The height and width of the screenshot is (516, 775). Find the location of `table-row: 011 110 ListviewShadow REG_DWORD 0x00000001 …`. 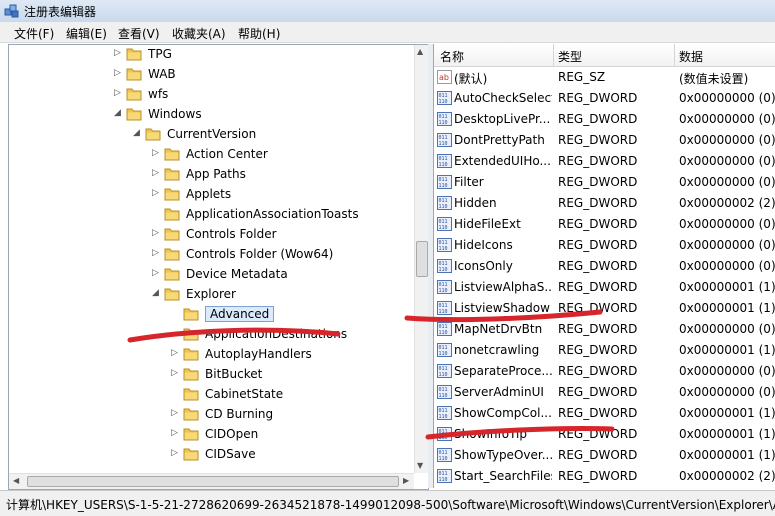

table-row: 011 110 ListviewShadow REG_DWORD 0x00000001 … is located at coordinates (604, 308).